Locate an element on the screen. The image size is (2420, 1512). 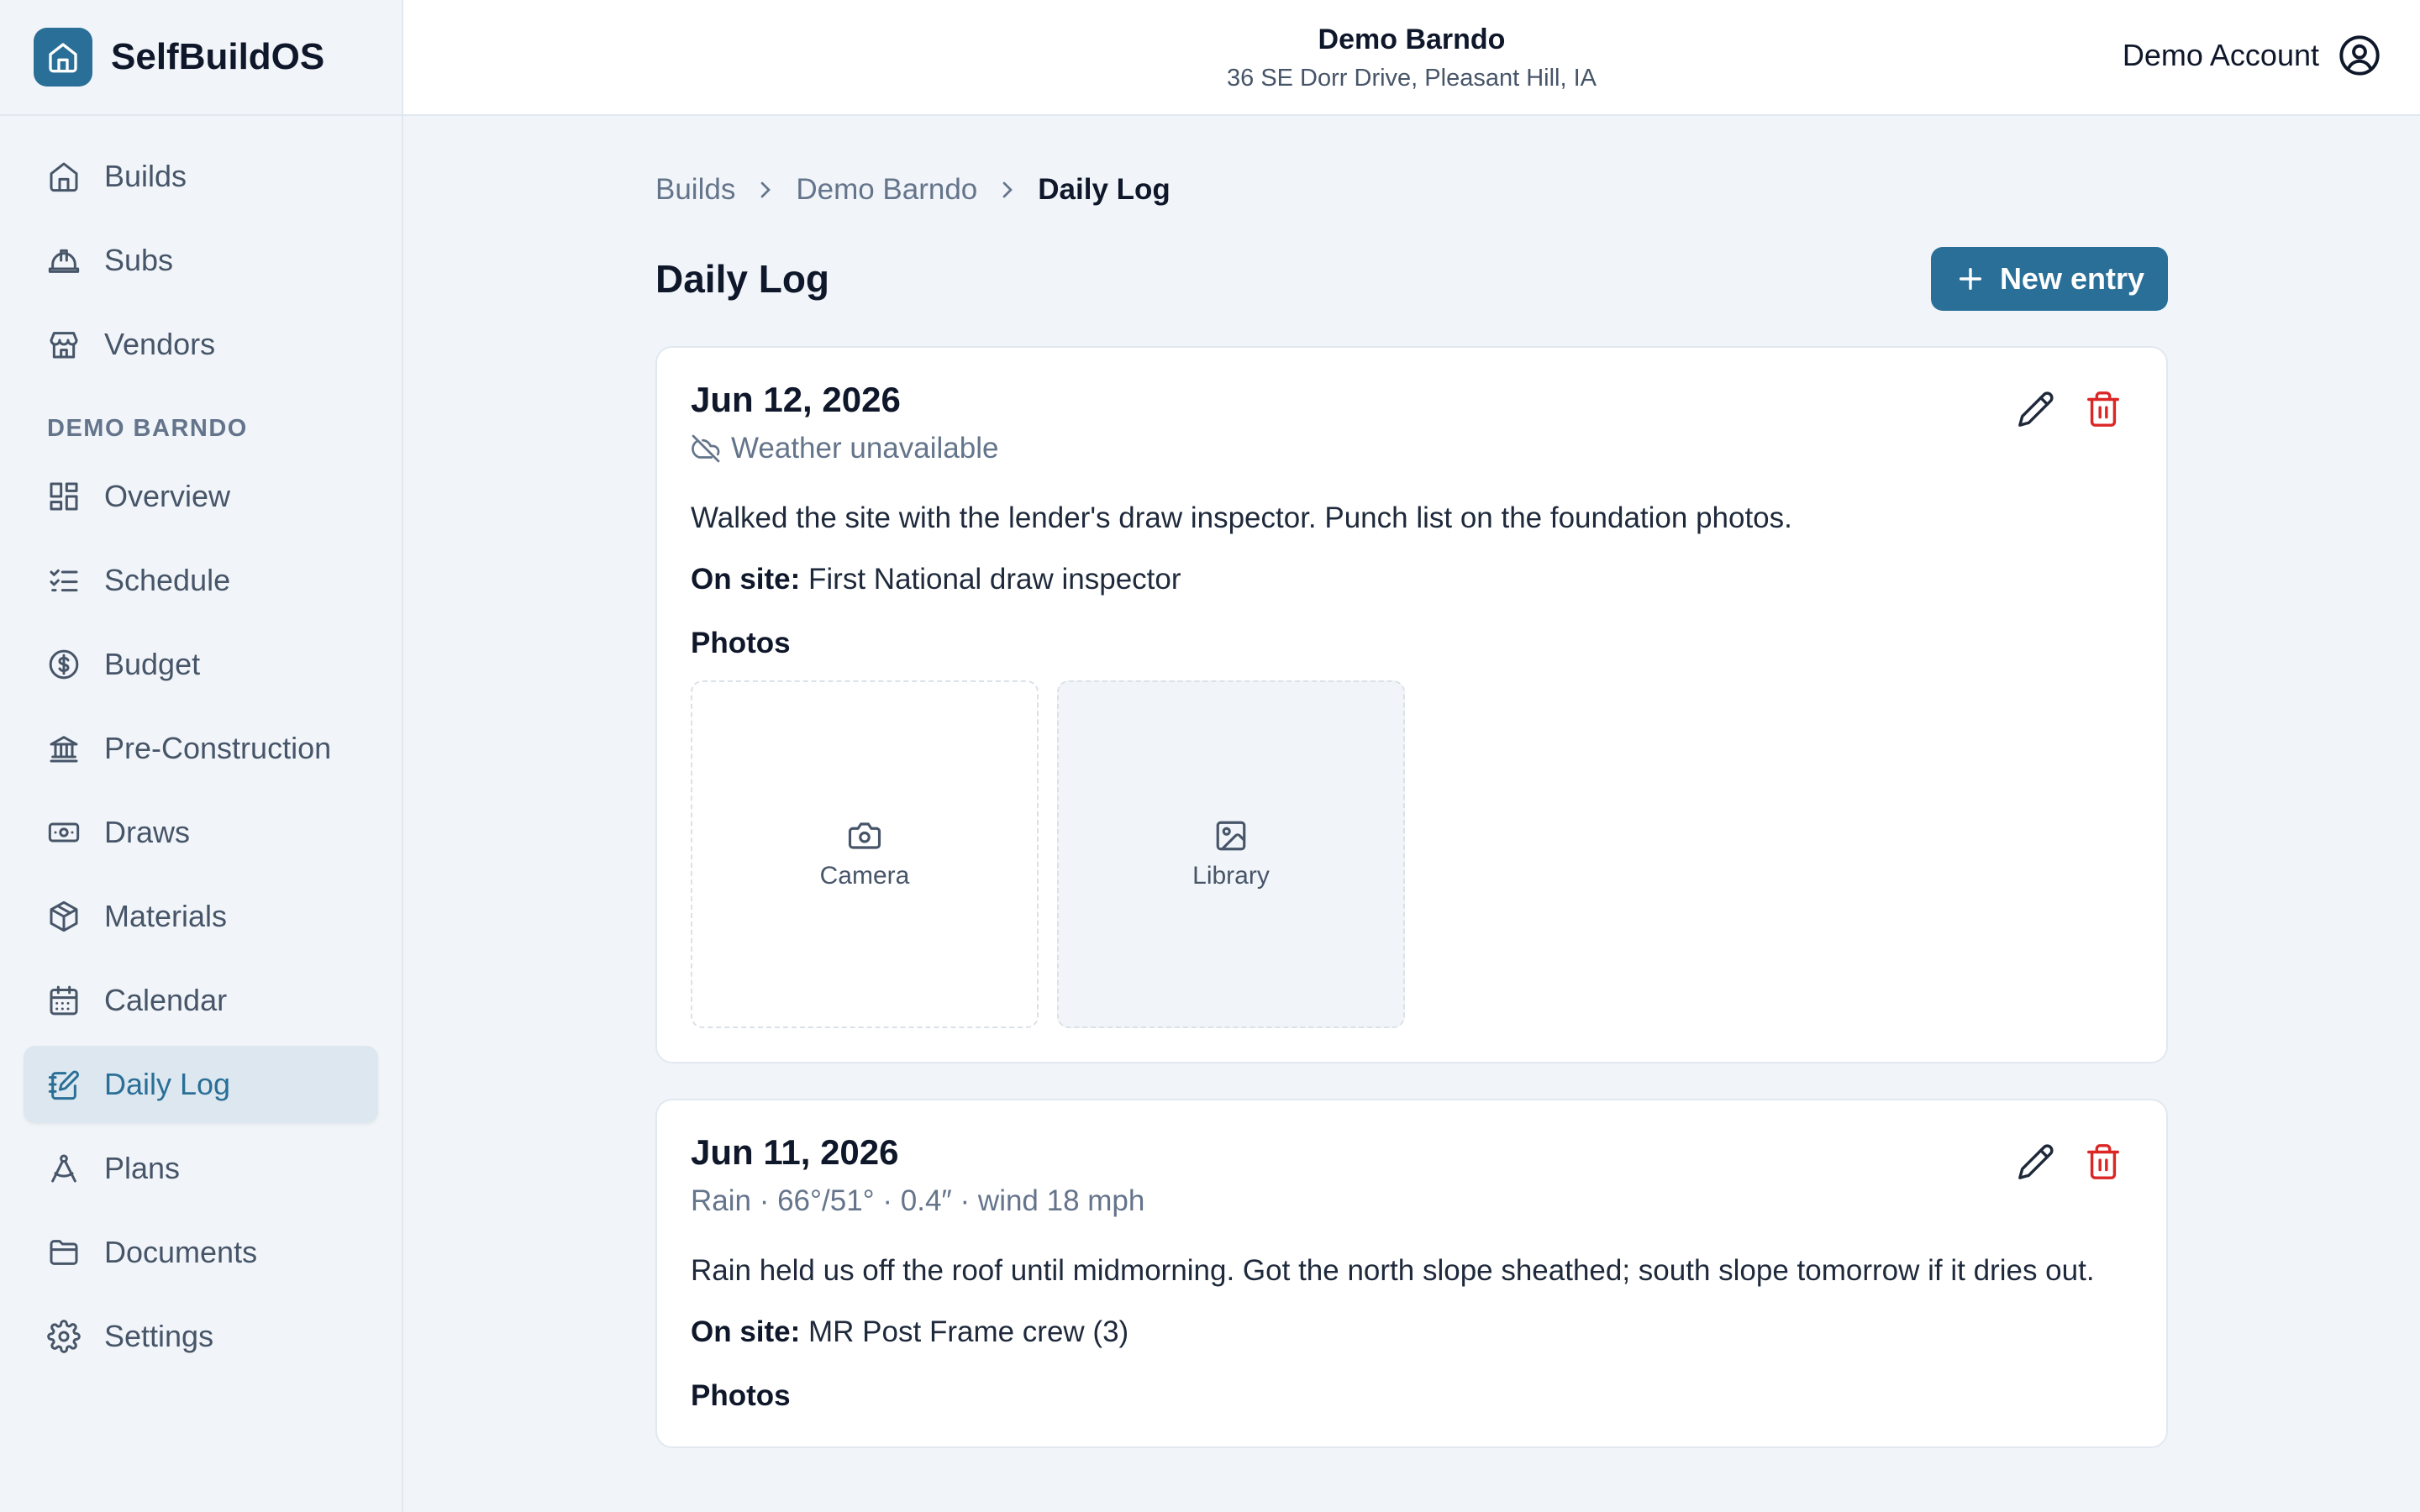
sidebar-item-label: Overview is located at coordinates (167, 496).